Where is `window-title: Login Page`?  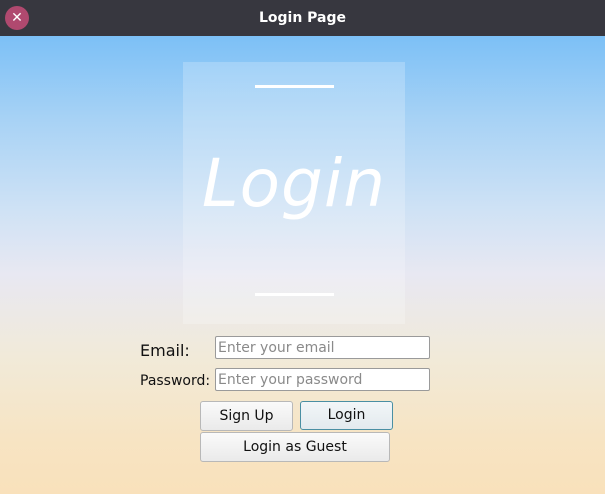 window-title: Login Page is located at coordinates (302, 18).